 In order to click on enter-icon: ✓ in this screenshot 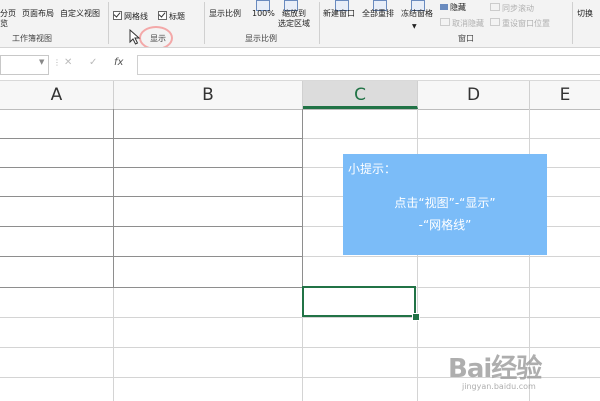, I will do `click(93, 62)`.